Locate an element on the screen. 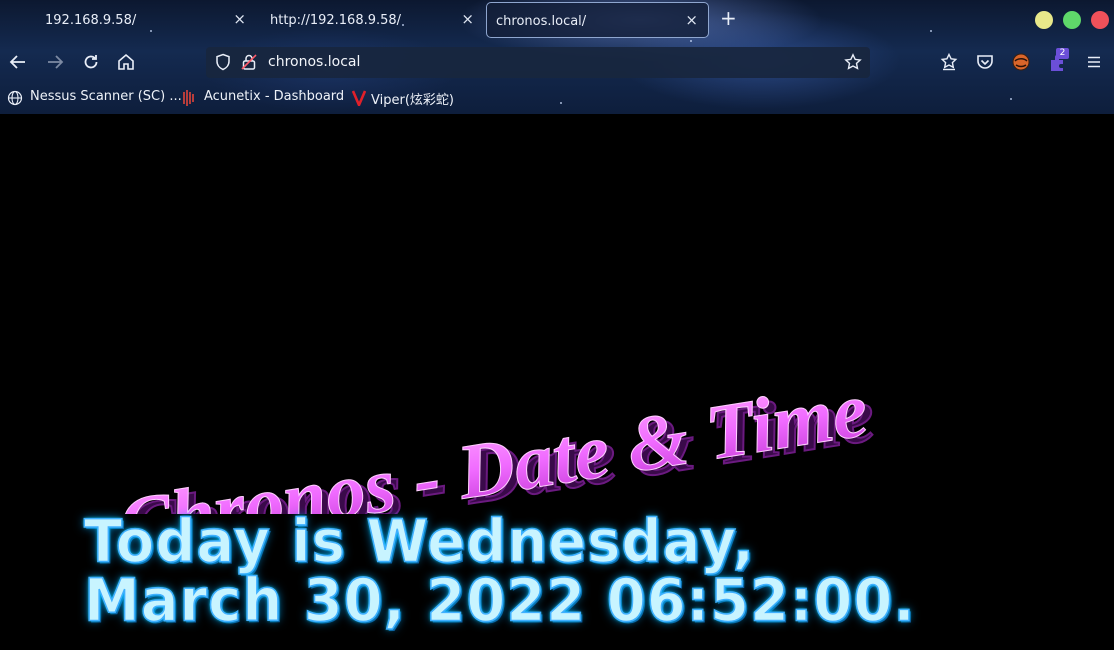 Image resolution: width=1114 pixels, height=650 pixels. tab-title: 192.168.9.58/ is located at coordinates (91, 20).